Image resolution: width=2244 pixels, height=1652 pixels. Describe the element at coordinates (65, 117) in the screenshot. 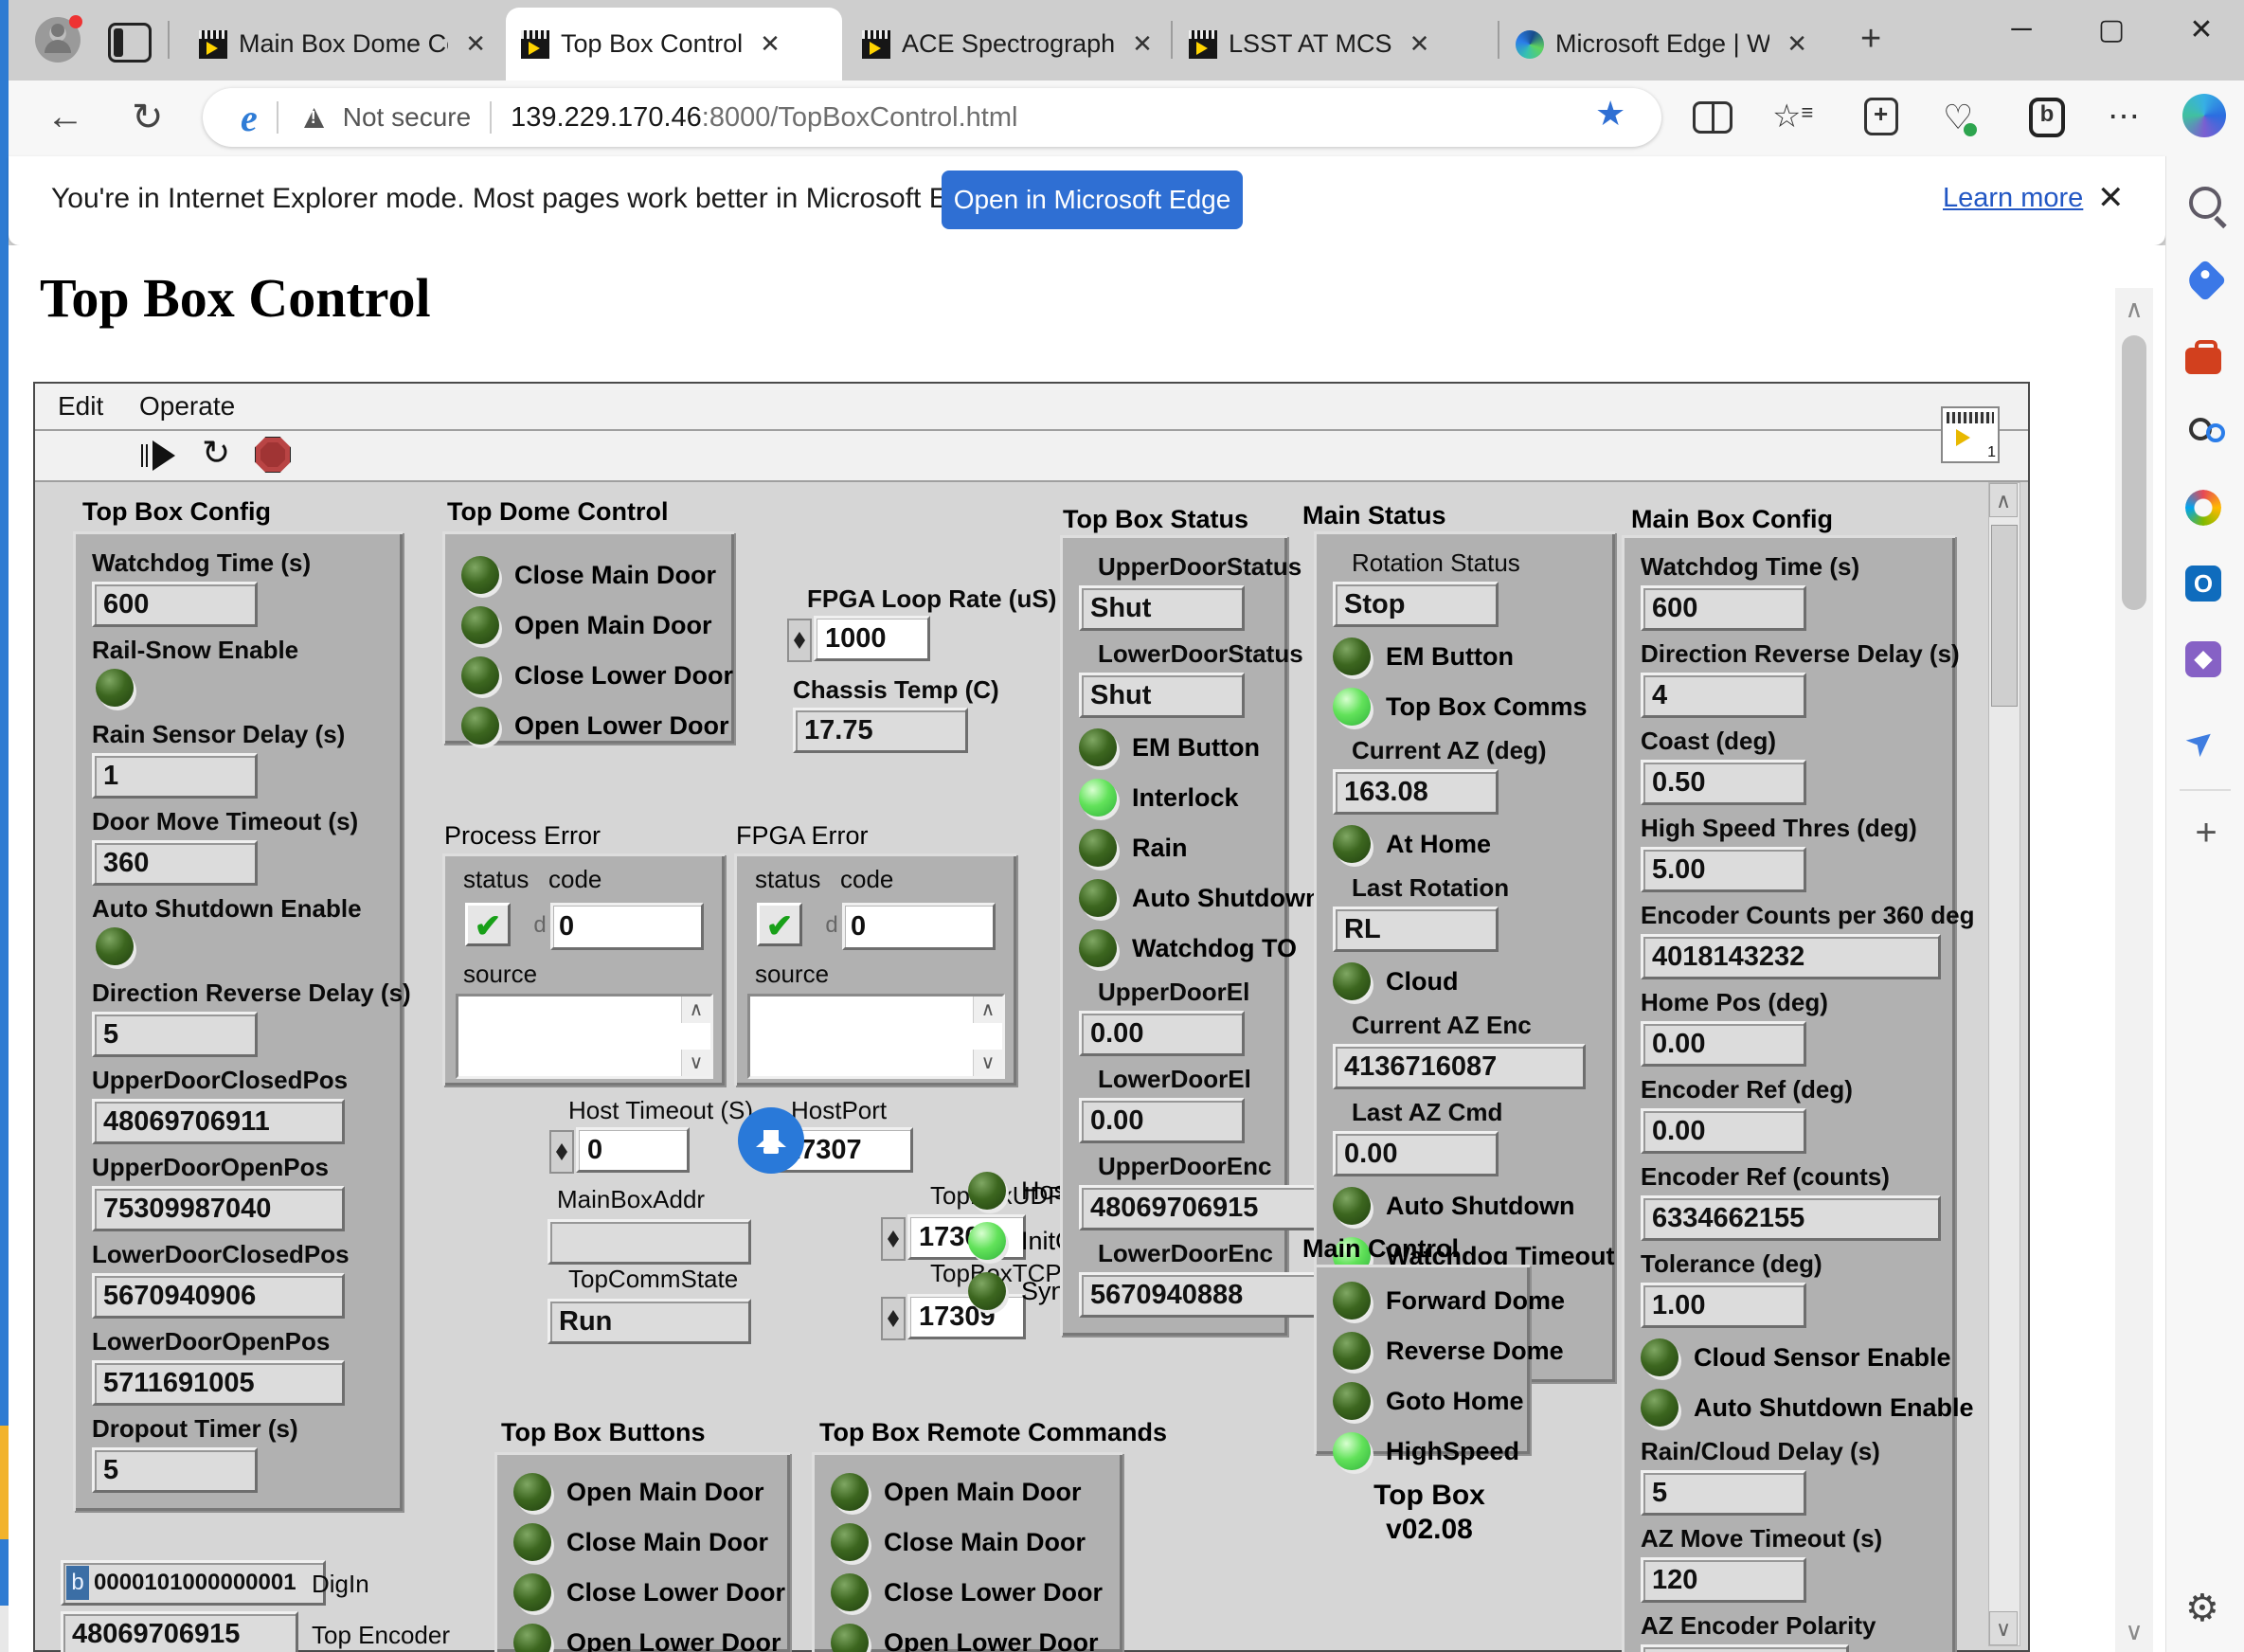

I see `back-button: ←` at that location.